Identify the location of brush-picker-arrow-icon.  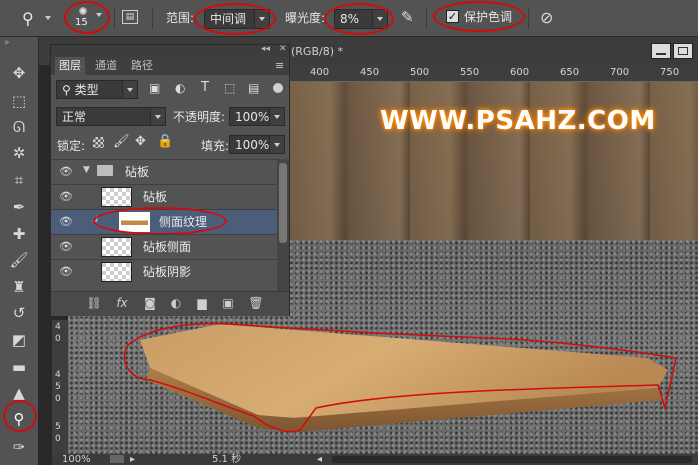
(99, 15).